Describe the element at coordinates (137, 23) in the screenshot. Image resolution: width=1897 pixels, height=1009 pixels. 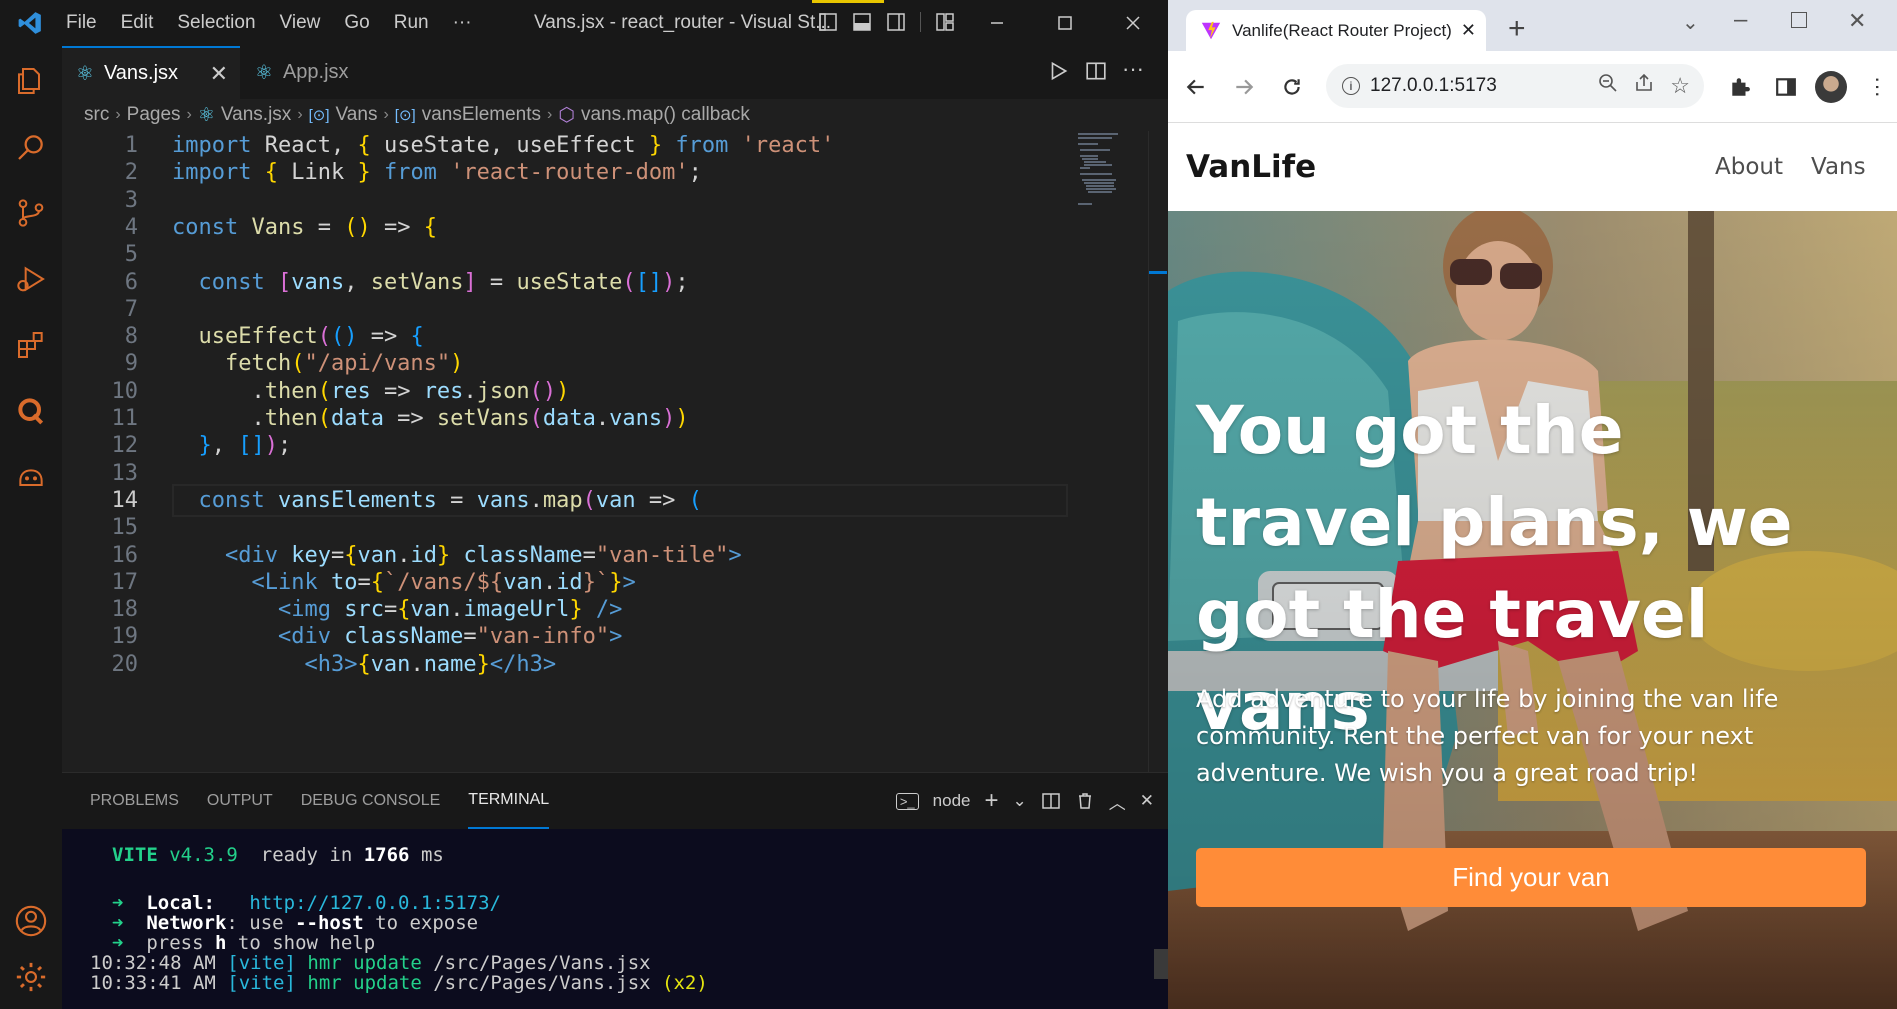
I see `menu-item-edit: Edit` at that location.